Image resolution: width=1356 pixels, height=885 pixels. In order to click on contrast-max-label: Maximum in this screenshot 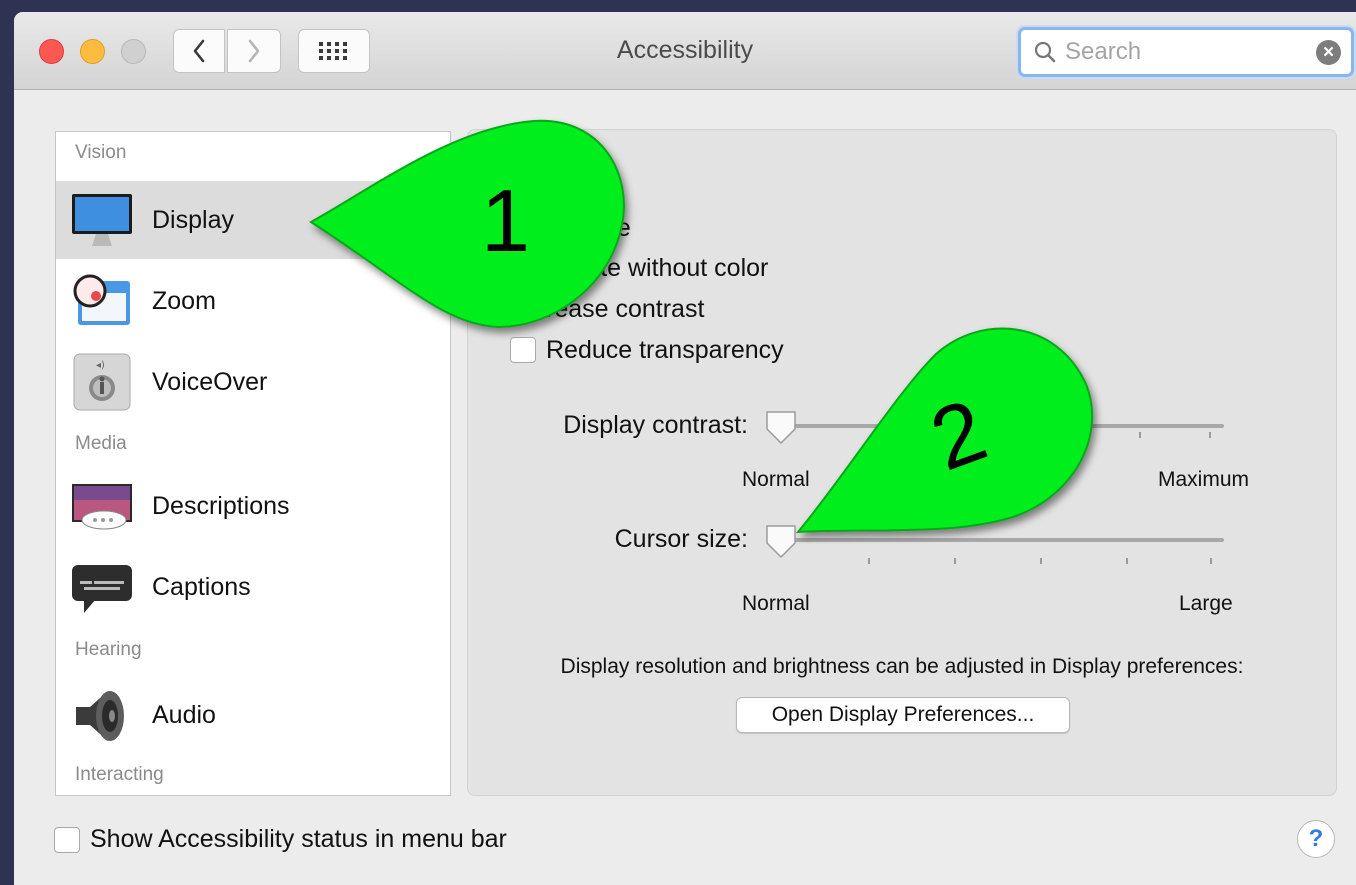, I will do `click(1204, 479)`.